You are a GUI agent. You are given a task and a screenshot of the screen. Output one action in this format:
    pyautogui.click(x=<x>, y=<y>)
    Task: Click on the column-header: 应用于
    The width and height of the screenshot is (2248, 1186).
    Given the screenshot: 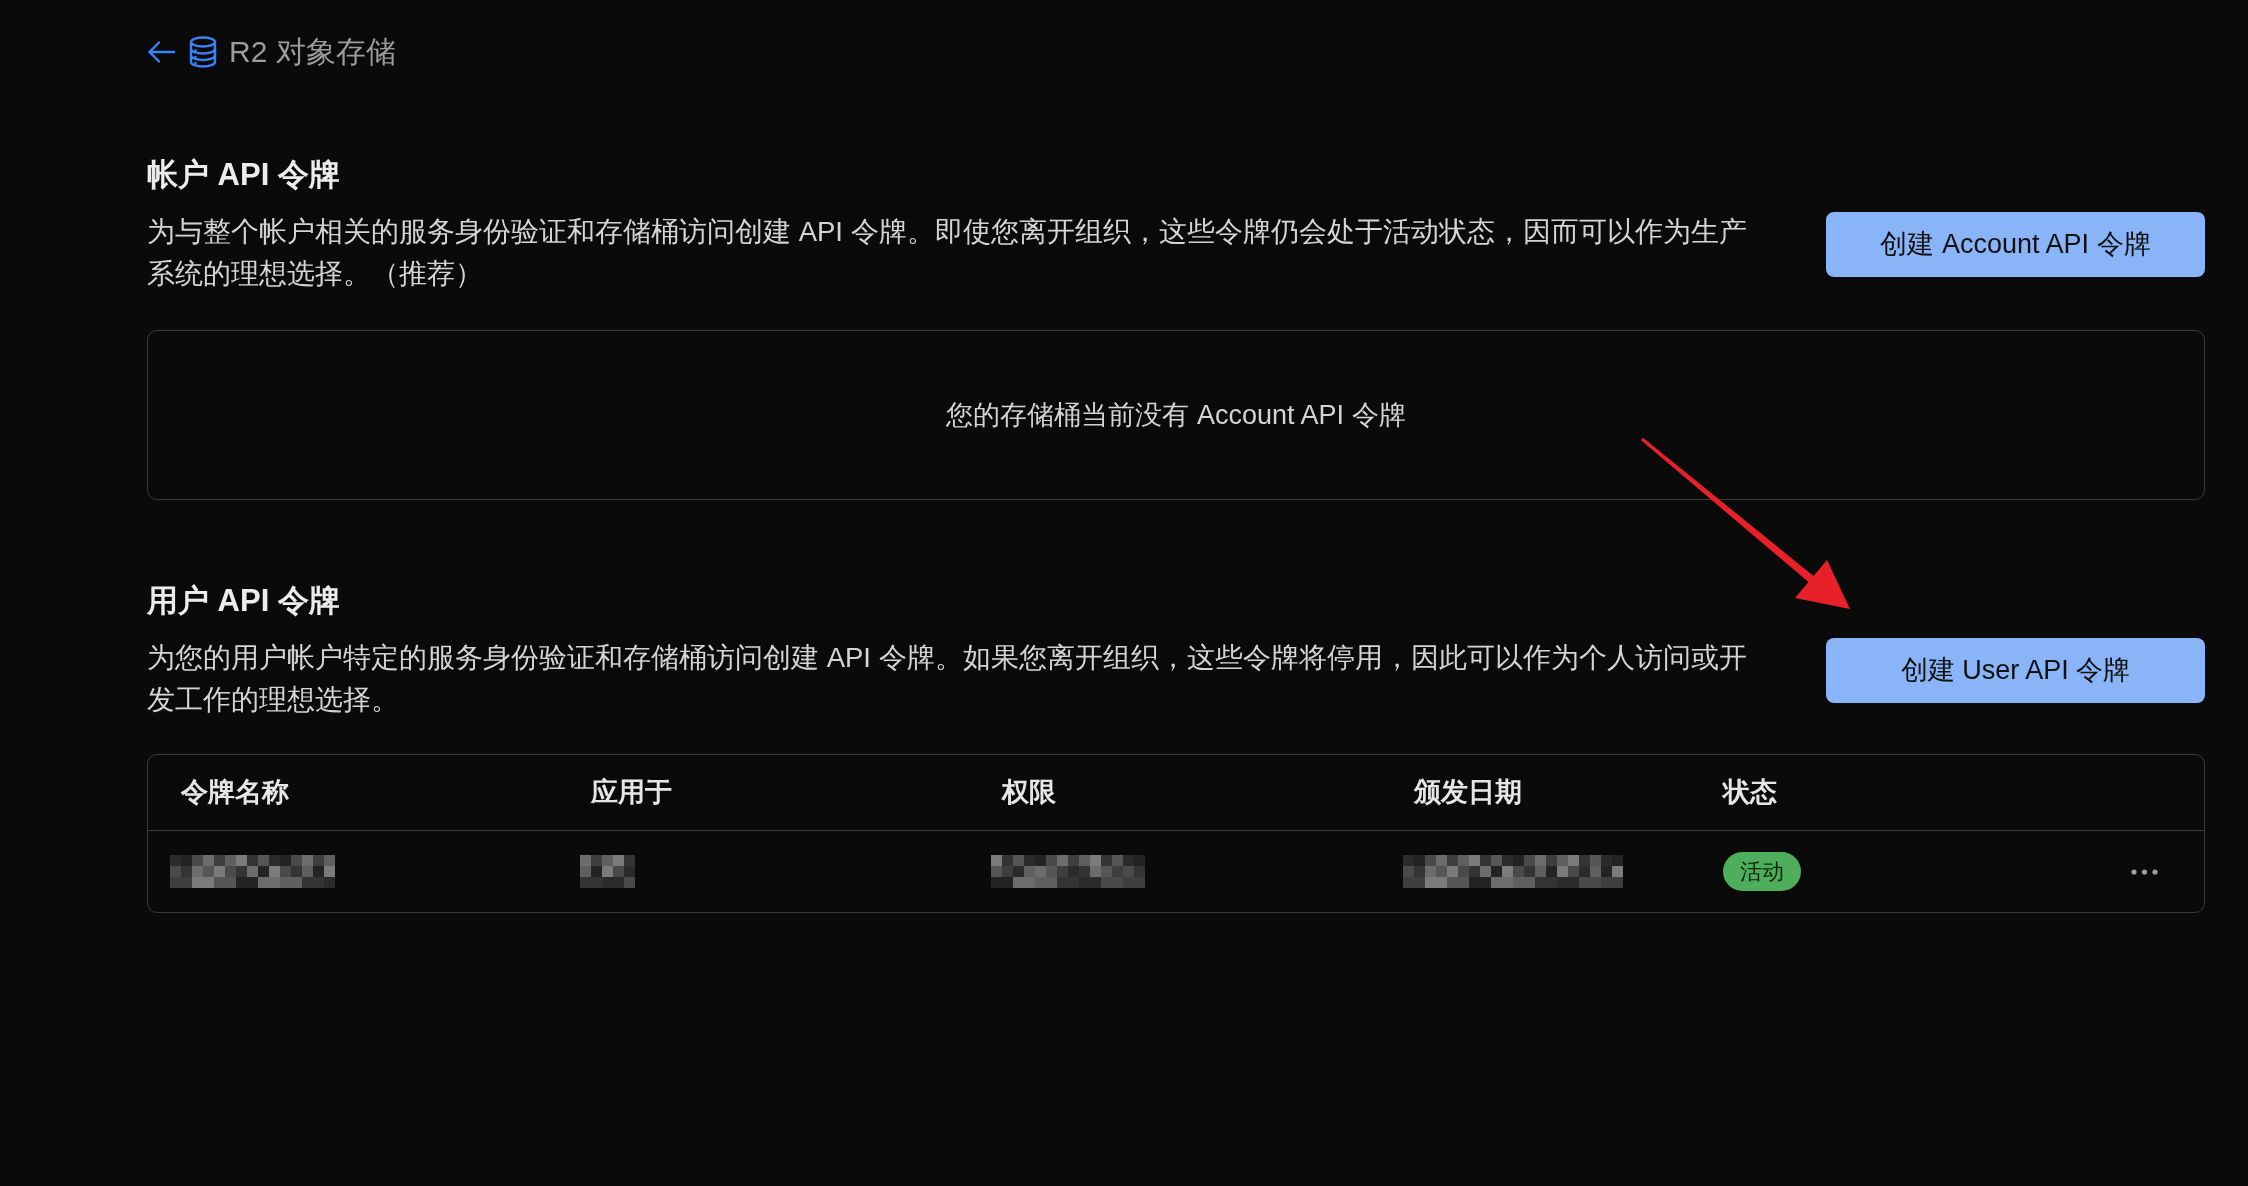 What is the action you would take?
    pyautogui.click(x=631, y=792)
    